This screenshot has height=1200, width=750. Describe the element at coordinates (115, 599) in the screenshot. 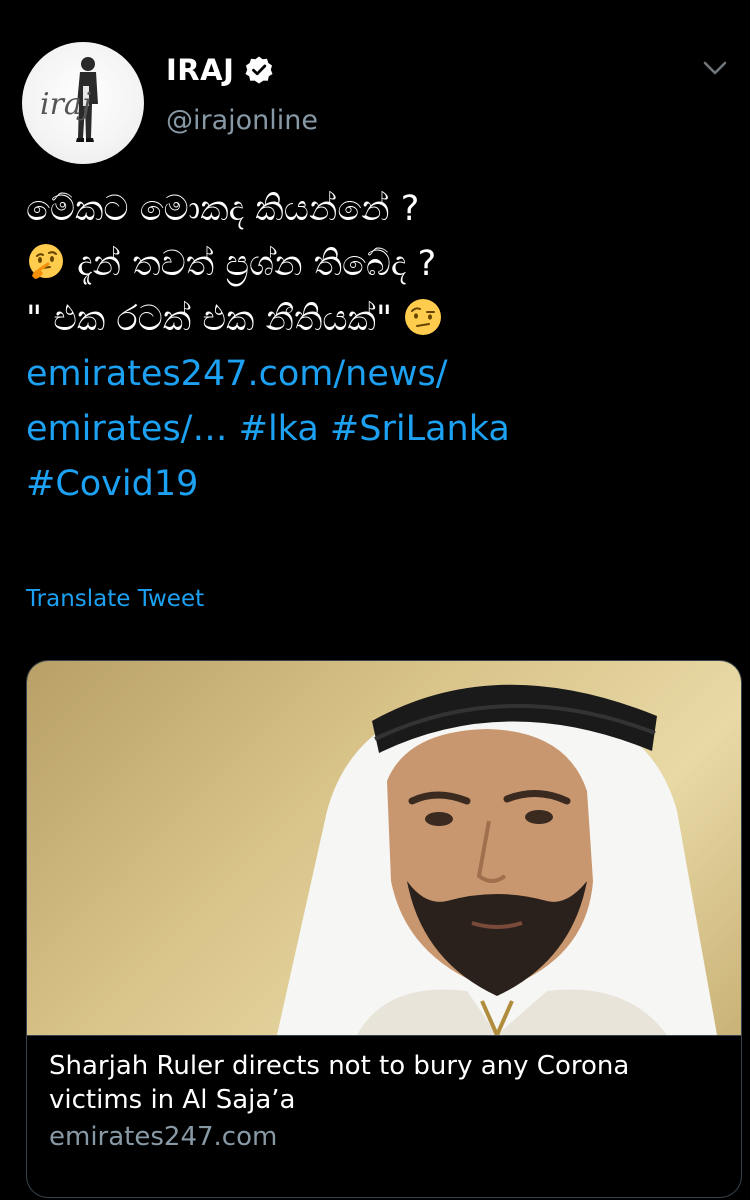

I see `translate-tweet-link: Translate Tweet` at that location.